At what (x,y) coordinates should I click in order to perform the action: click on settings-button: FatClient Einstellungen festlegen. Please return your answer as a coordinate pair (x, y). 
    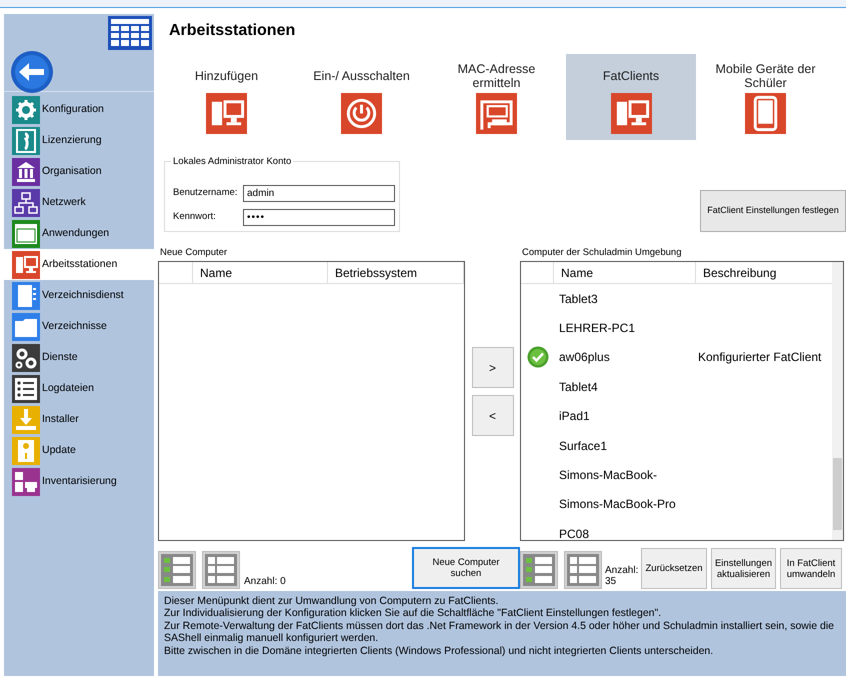
    Looking at the image, I should click on (773, 211).